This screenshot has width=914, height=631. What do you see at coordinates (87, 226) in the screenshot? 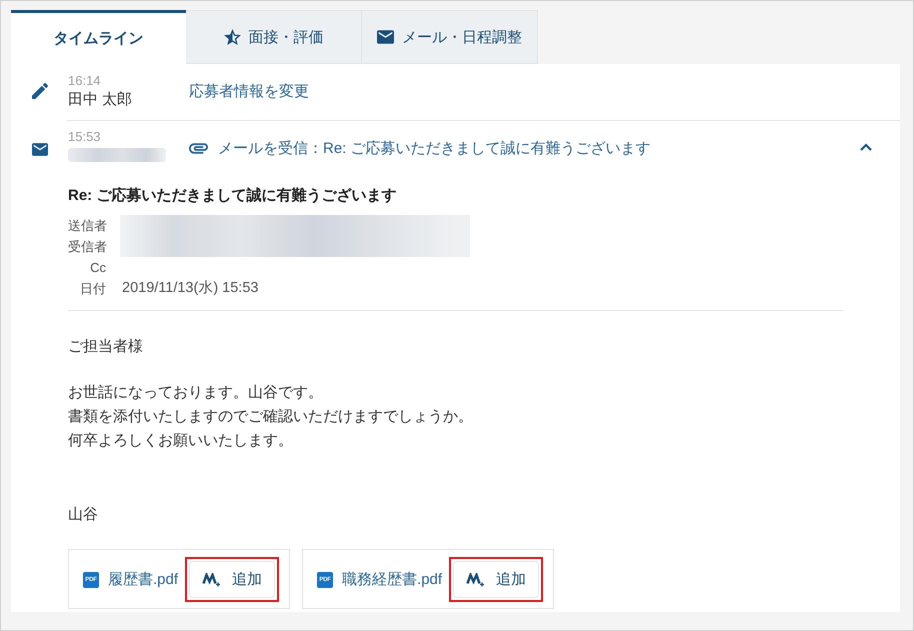
I see `field-label: 送信者` at bounding box center [87, 226].